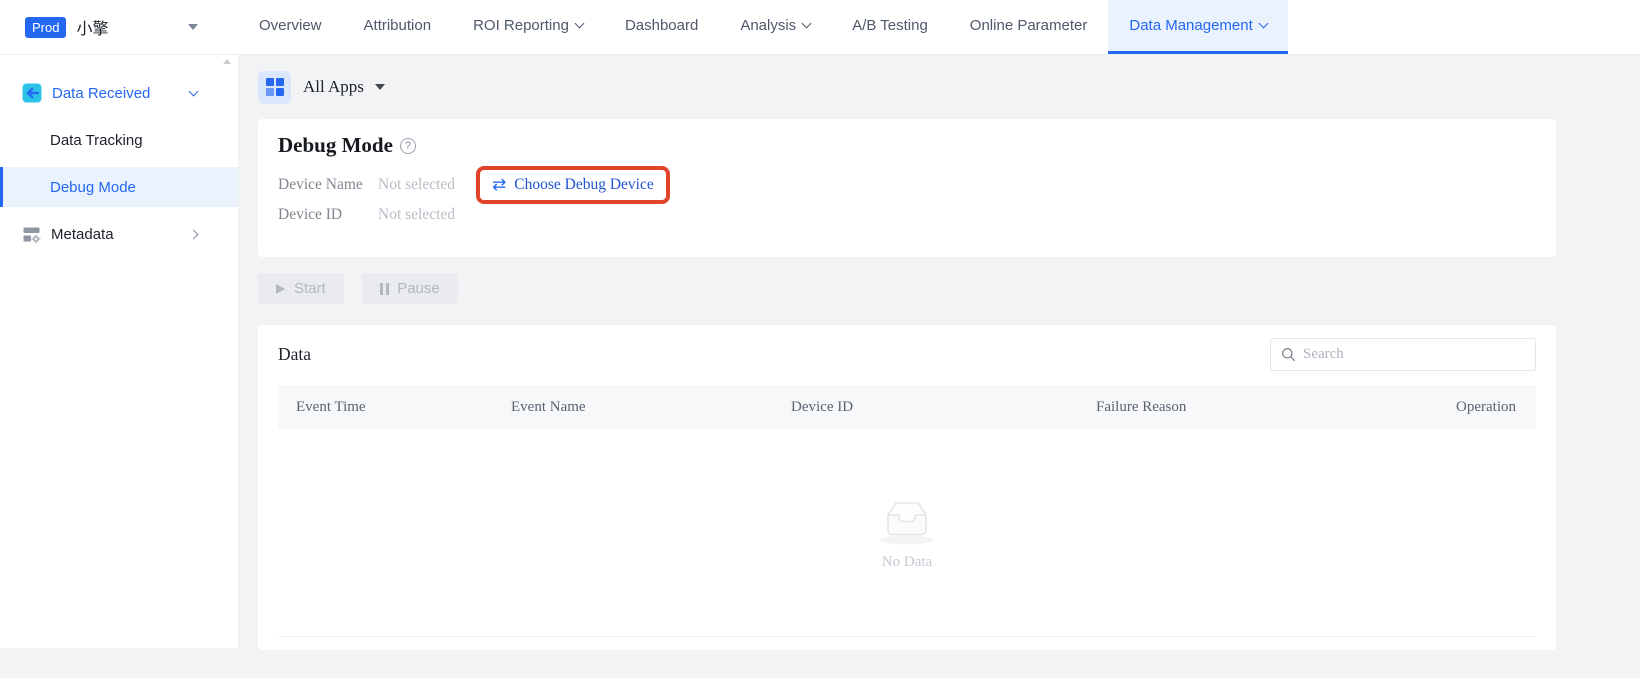  I want to click on choose-debug-device-button: ⇄ Choose Debug Device, so click(573, 185).